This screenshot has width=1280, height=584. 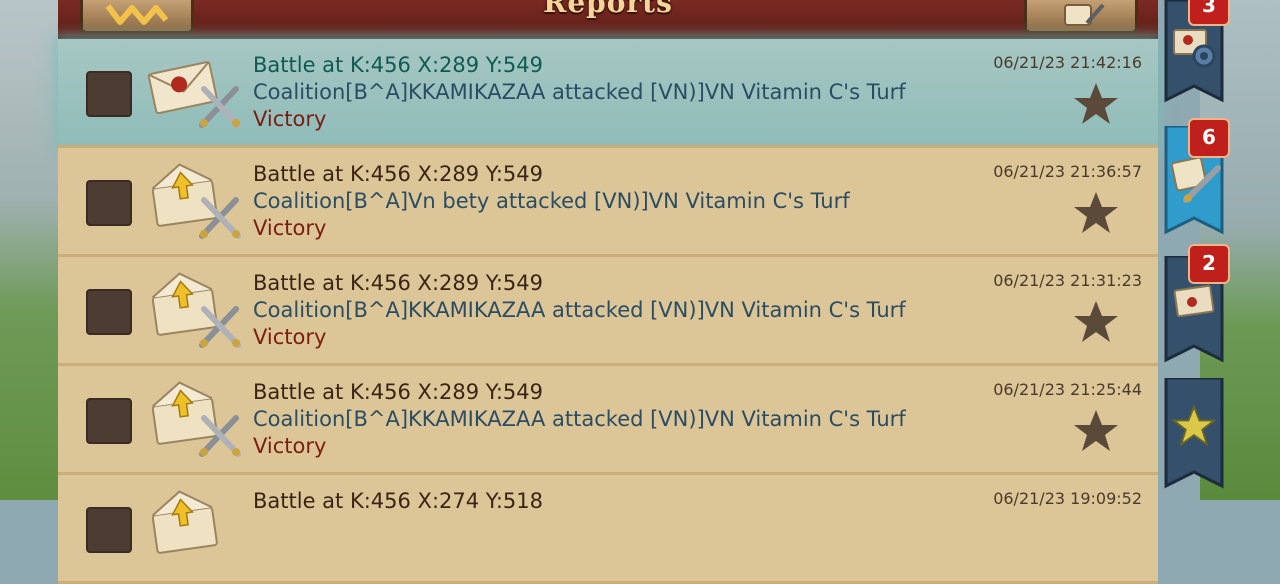 What do you see at coordinates (194, 94) in the screenshot?
I see `sealed-envelope-swords-icon` at bounding box center [194, 94].